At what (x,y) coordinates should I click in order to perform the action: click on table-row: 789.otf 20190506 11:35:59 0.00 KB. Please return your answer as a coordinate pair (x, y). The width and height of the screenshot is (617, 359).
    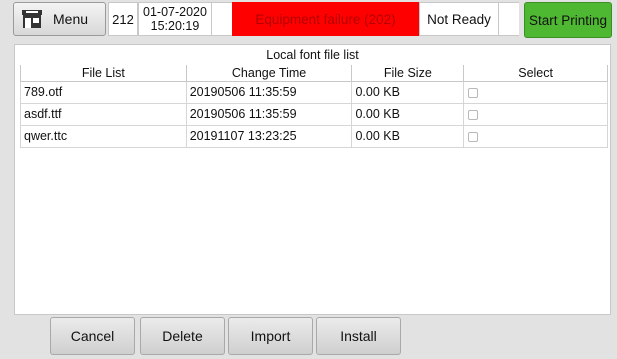
    Looking at the image, I should click on (314, 92).